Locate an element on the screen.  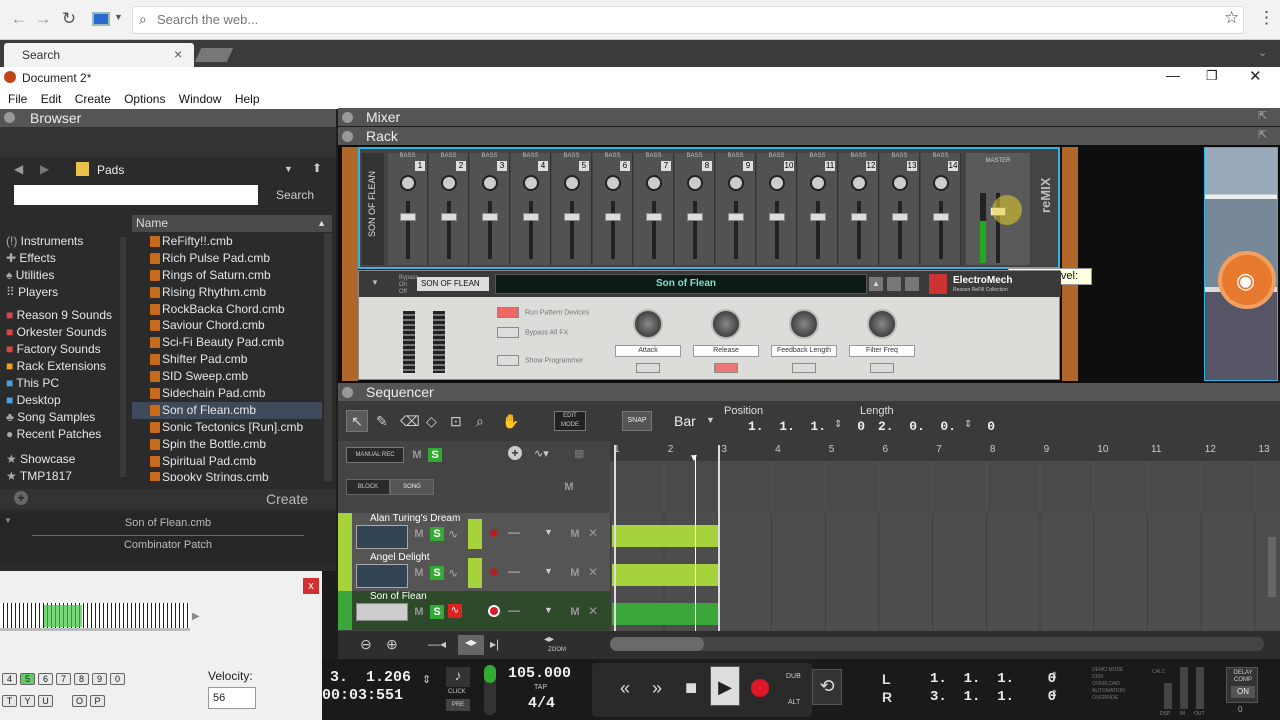
rotary-knob: Feedback Length is located at coordinates (804, 342).